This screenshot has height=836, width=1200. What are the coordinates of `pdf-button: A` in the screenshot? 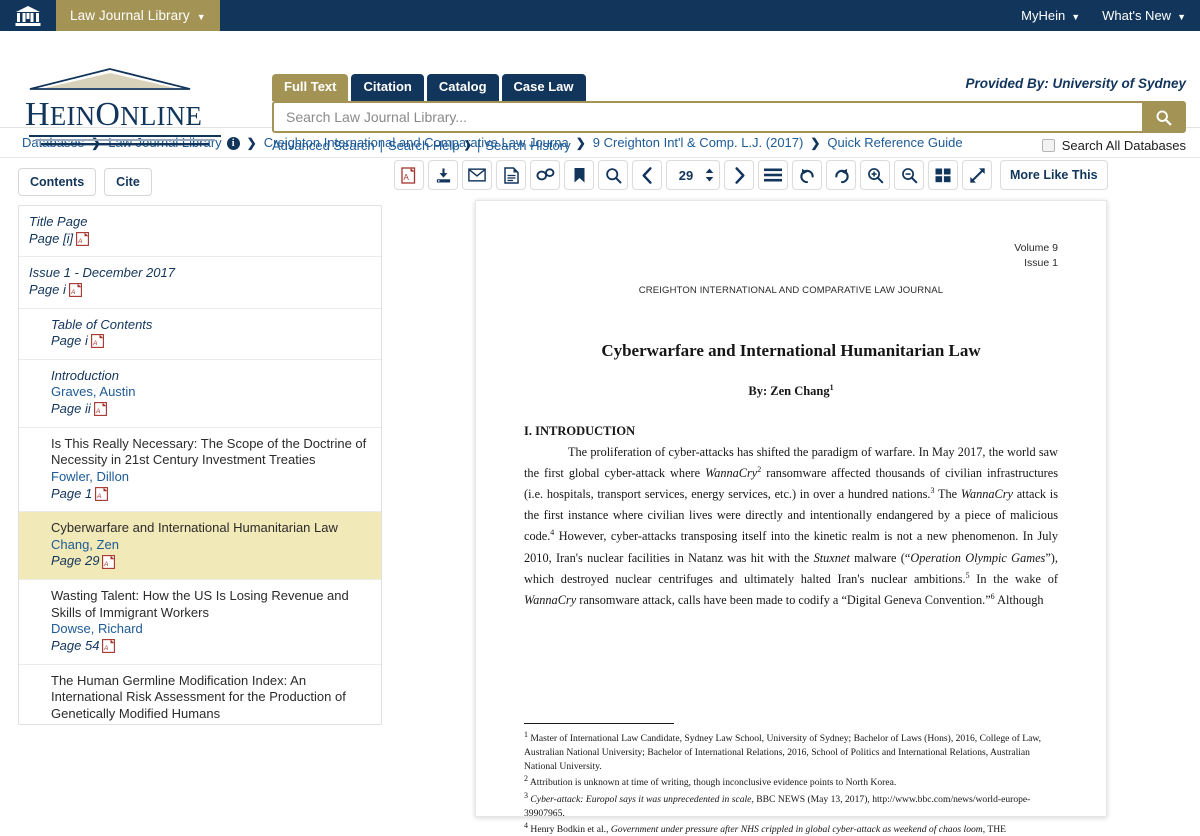 It's located at (409, 175).